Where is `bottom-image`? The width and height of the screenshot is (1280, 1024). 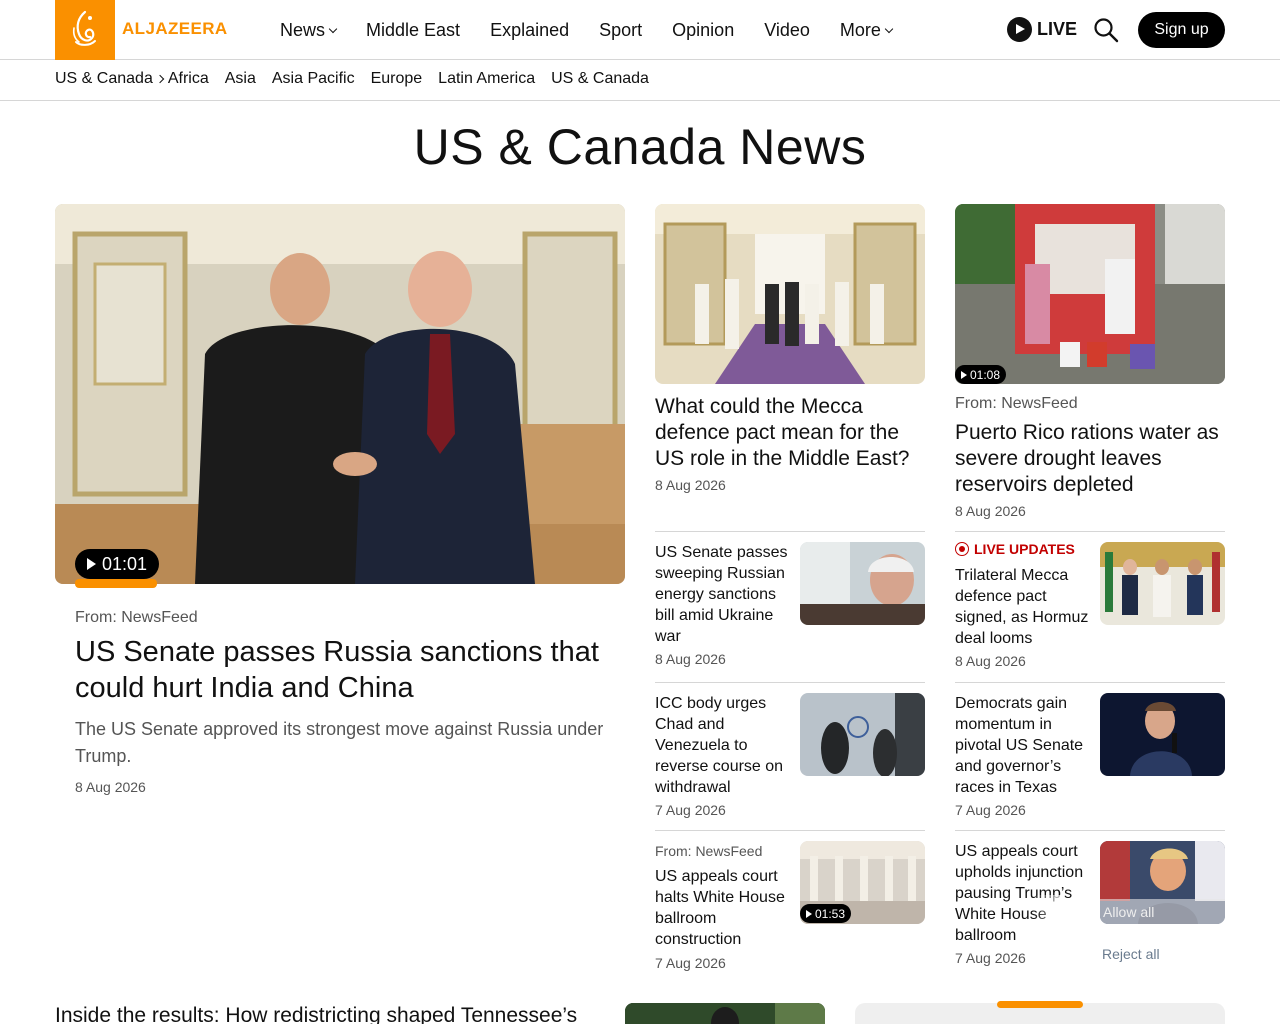 bottom-image is located at coordinates (725, 1013).